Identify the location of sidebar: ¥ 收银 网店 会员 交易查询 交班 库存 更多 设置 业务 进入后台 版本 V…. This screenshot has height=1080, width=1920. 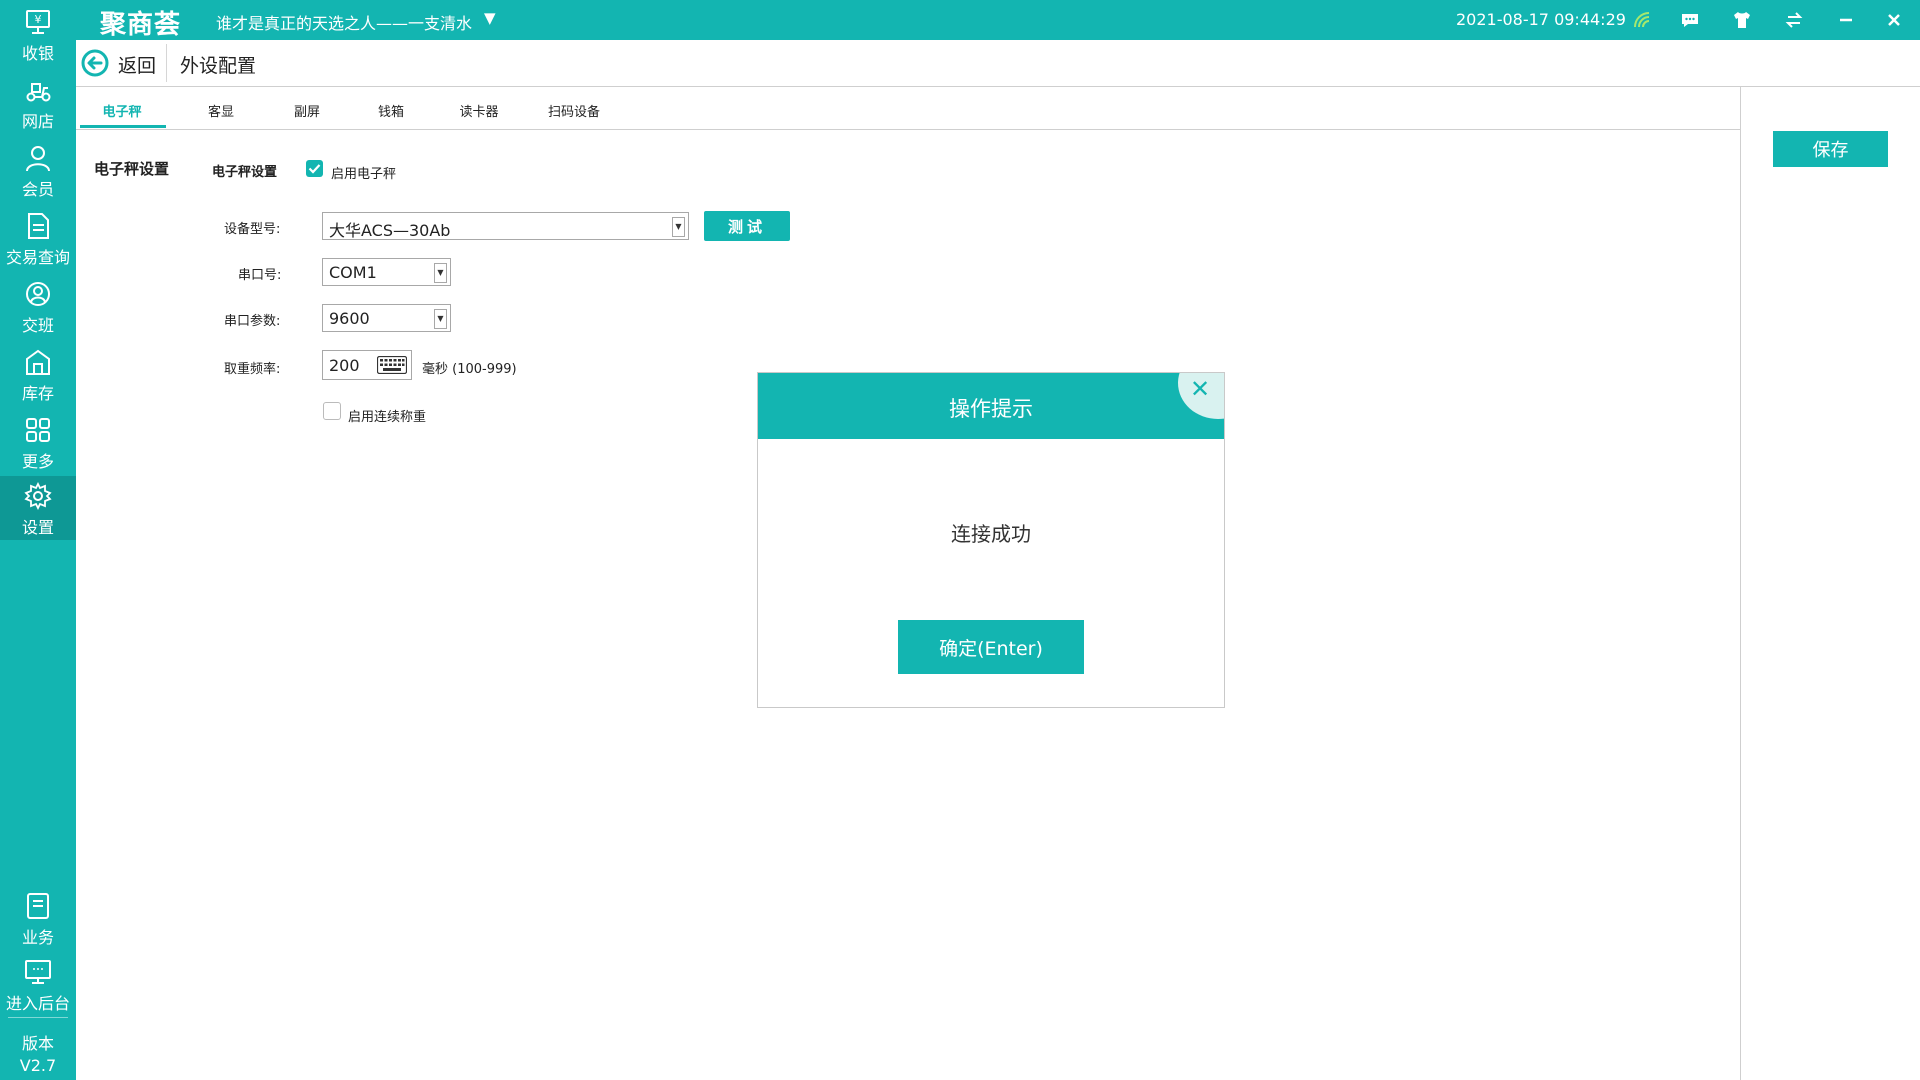
(38, 540).